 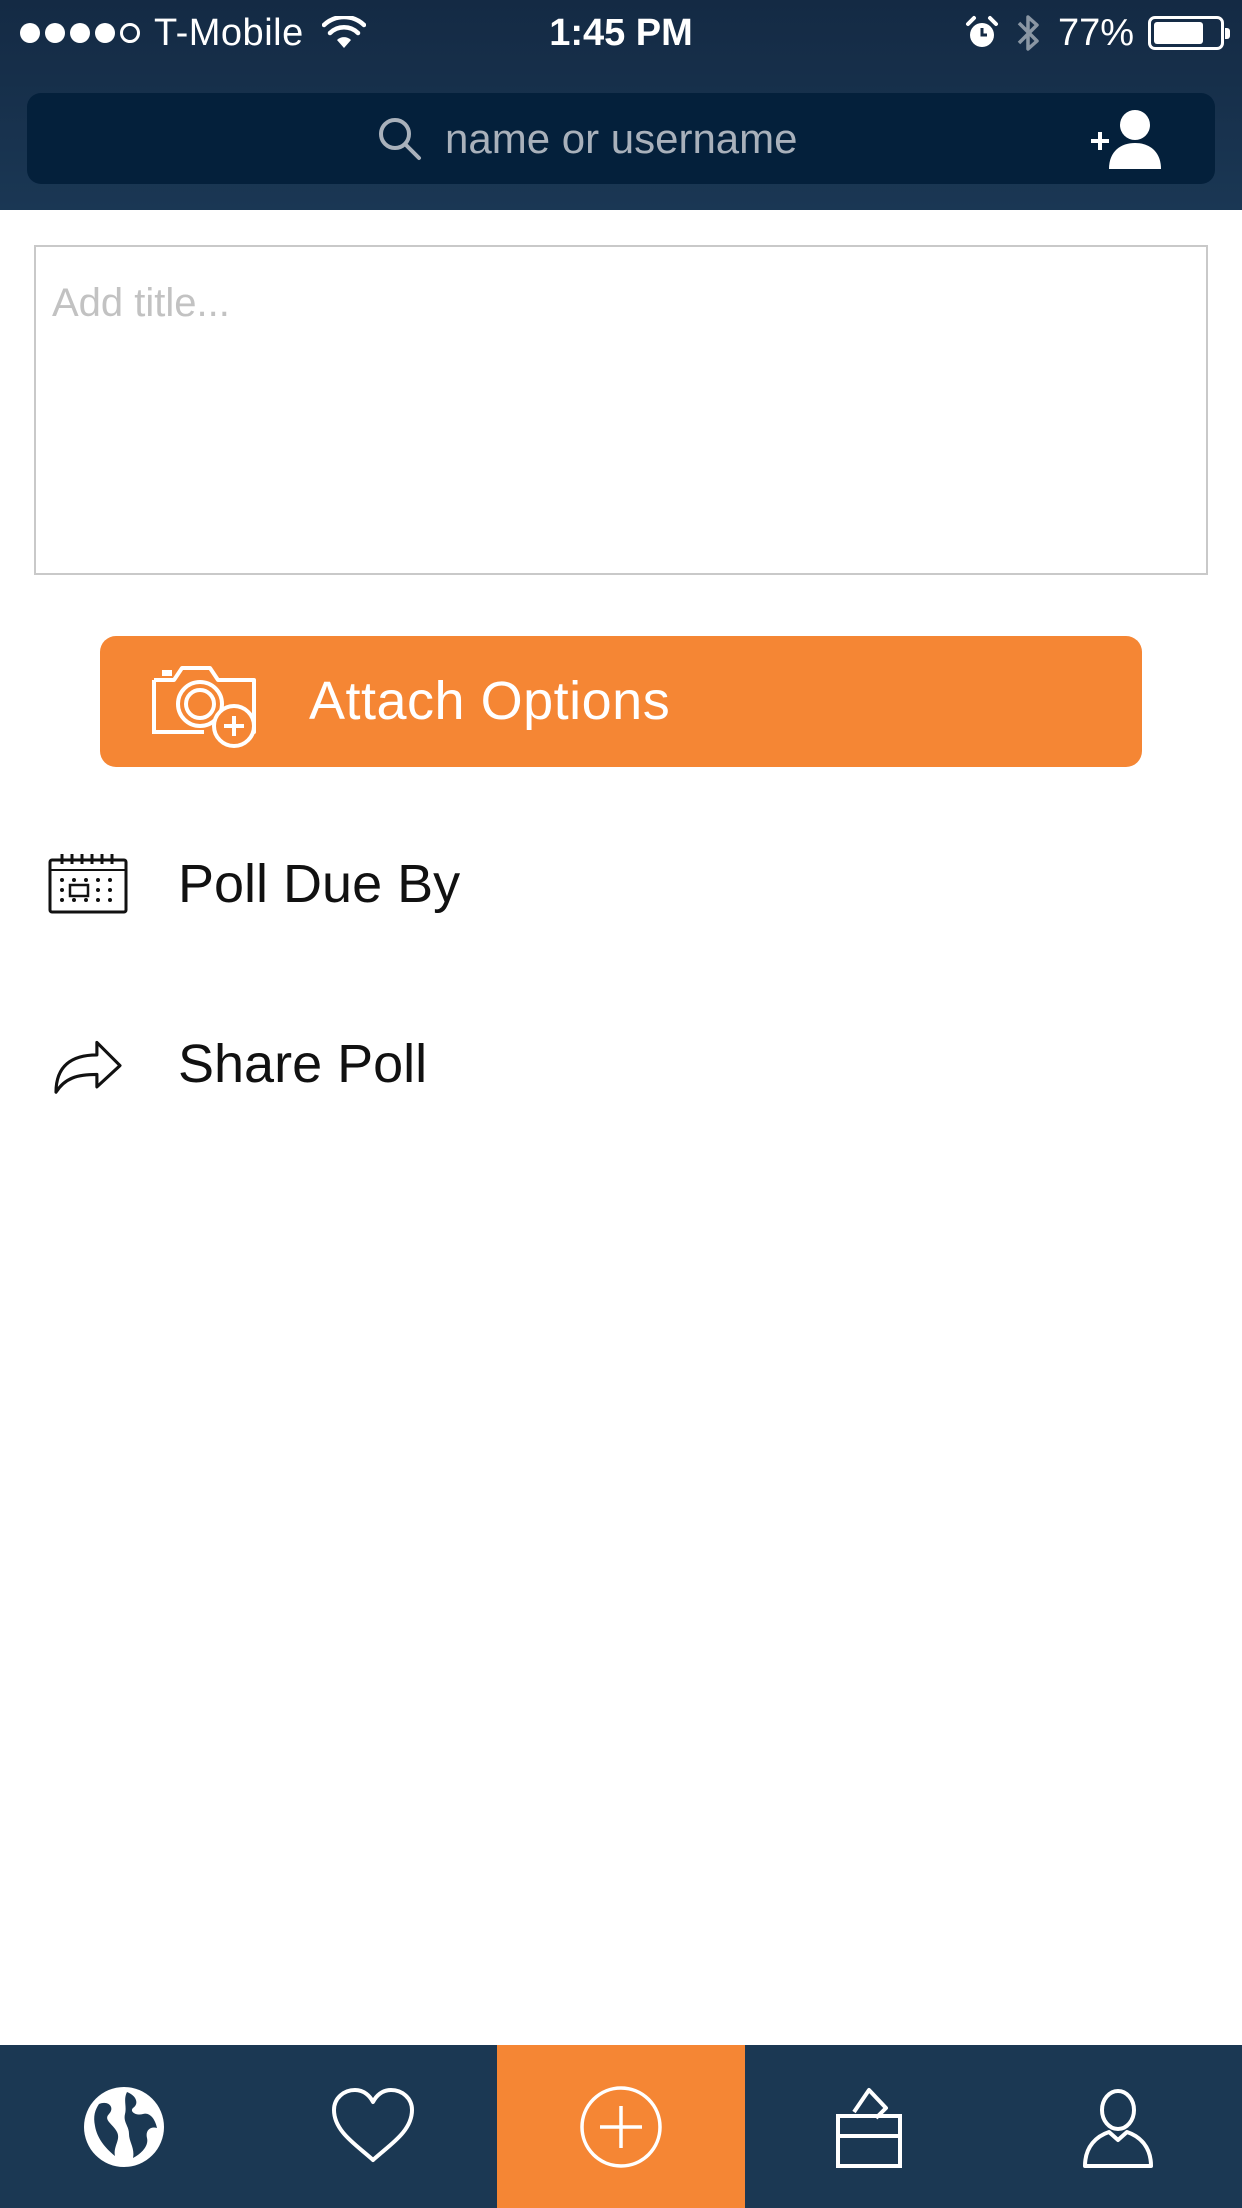 What do you see at coordinates (621, 410) in the screenshot?
I see `title-input` at bounding box center [621, 410].